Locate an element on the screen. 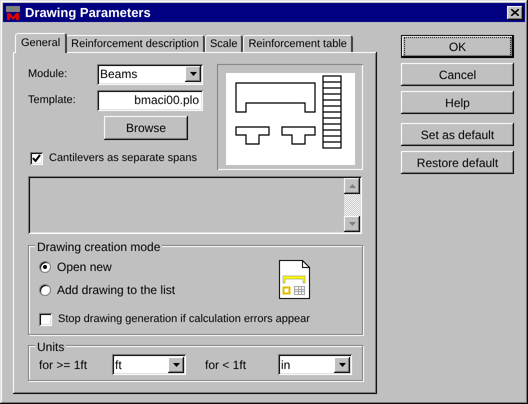 The image size is (528, 404). template-field: bmaci00.plo is located at coordinates (150, 100).